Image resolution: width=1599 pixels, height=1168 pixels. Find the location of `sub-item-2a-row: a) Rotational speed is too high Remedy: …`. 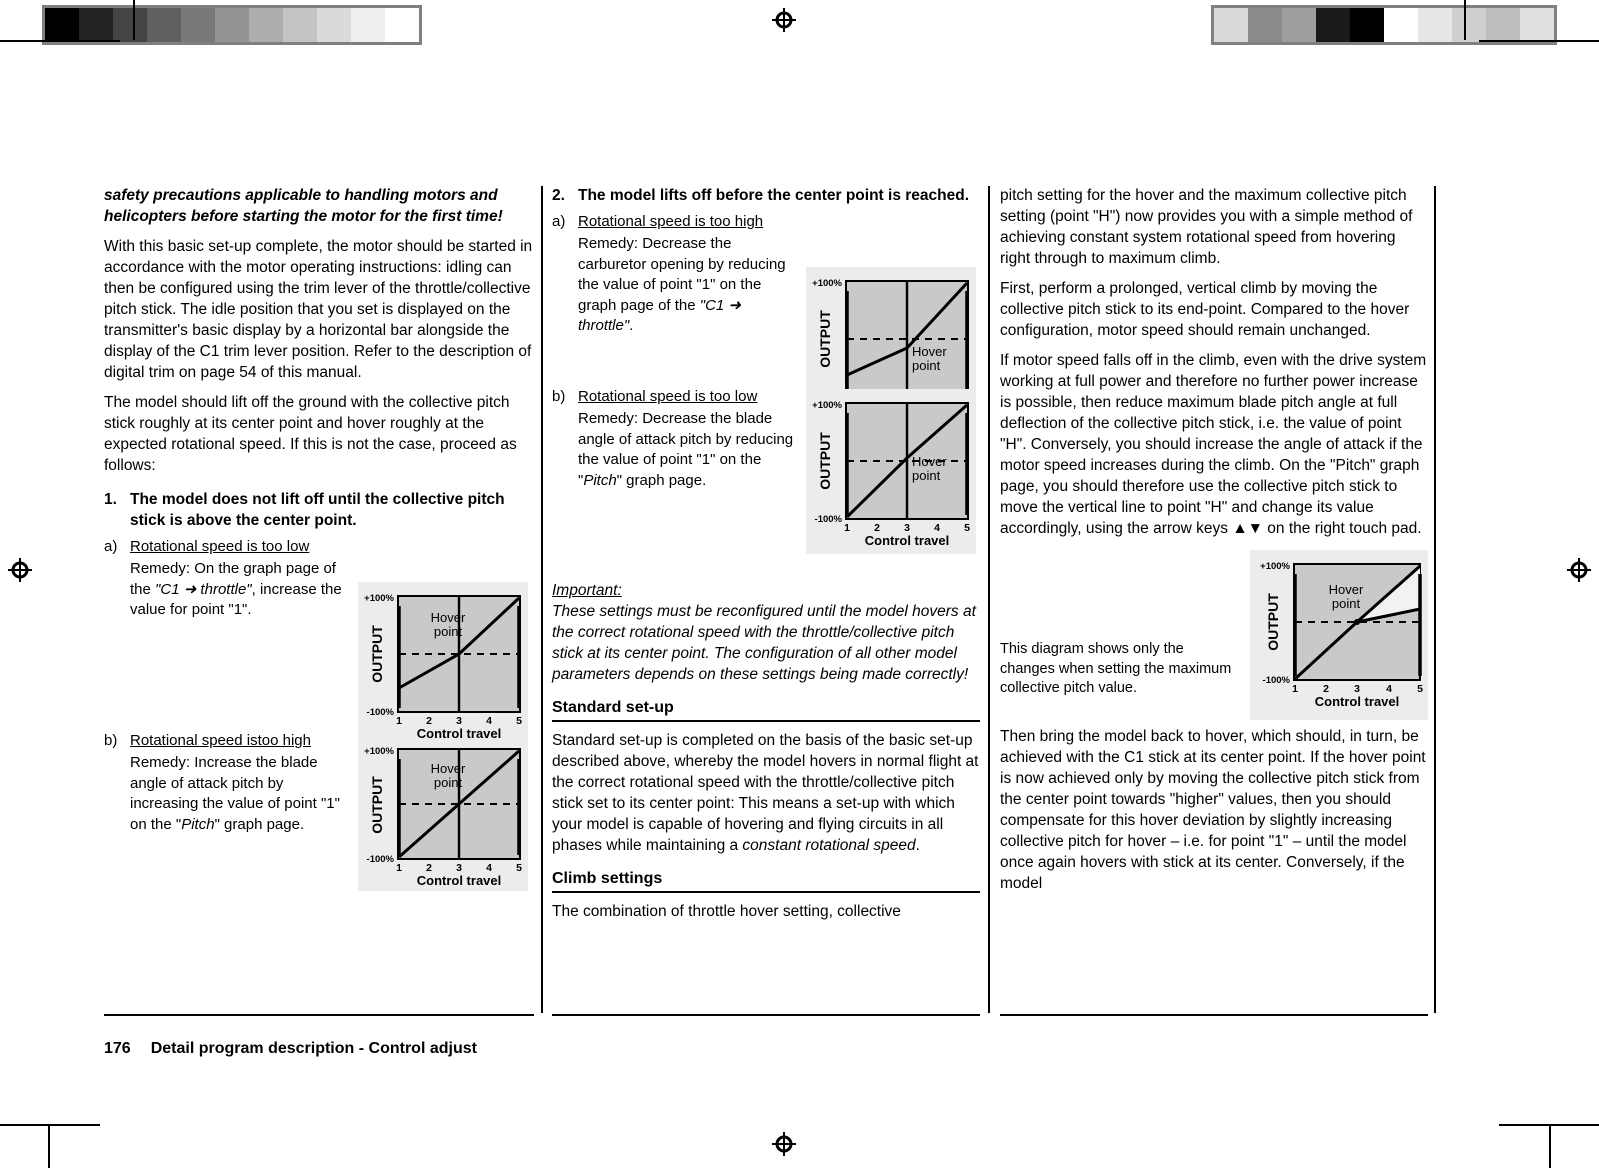

sub-item-2a-row: a) Rotational speed is too high Remedy: … is located at coordinates (766, 322).